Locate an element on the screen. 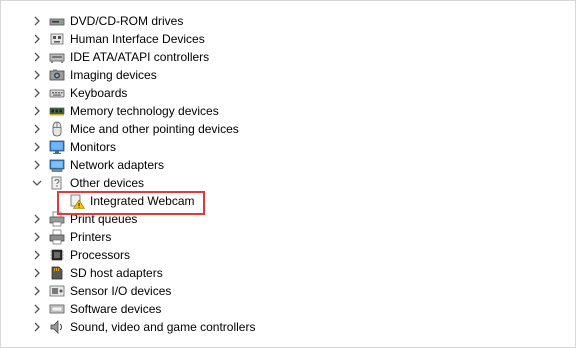 The height and width of the screenshot is (348, 576). tree-item-sensor-io-devices: Sensor I/O devices is located at coordinates (288, 291).